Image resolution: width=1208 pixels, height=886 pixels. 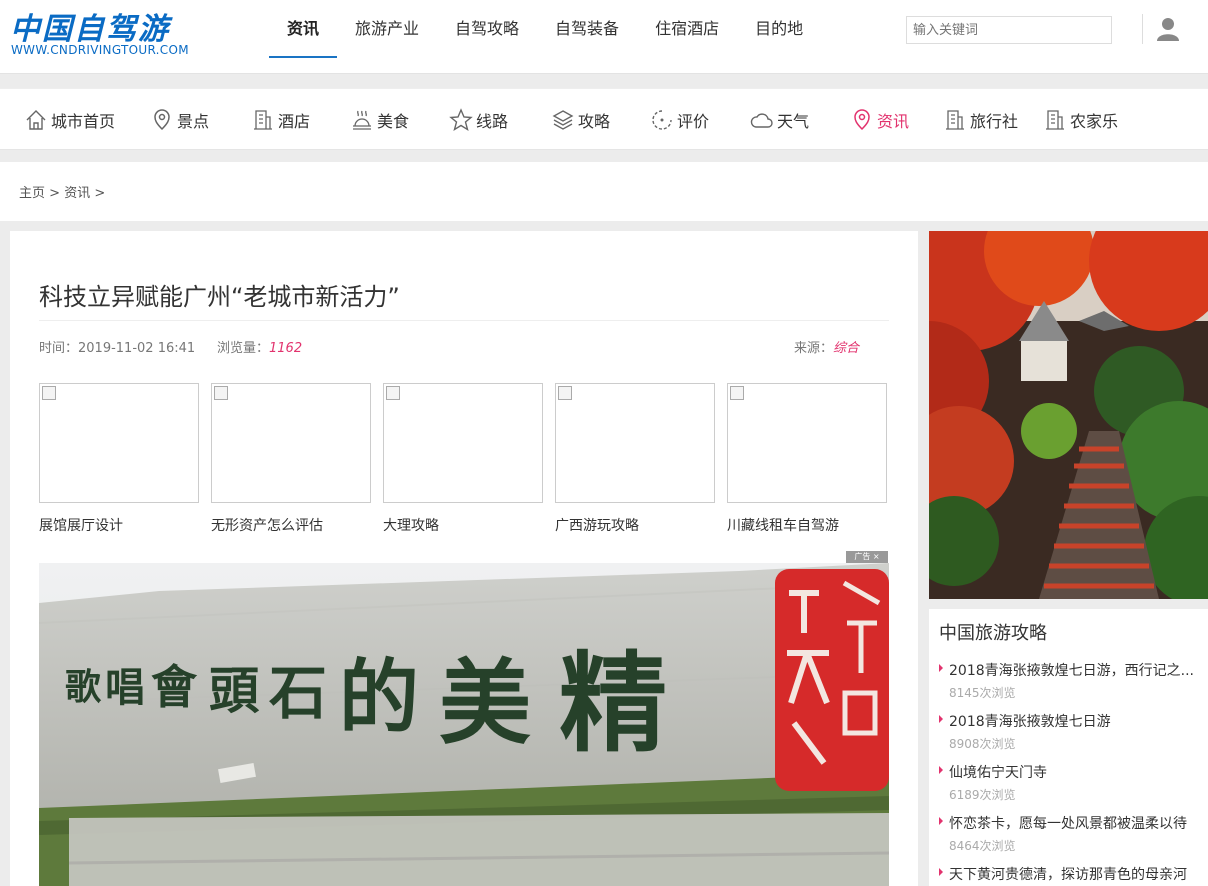 I want to click on list-item: 2018青海张掖敦煌七日游 8908次浏览, so click(x=1070, y=731).